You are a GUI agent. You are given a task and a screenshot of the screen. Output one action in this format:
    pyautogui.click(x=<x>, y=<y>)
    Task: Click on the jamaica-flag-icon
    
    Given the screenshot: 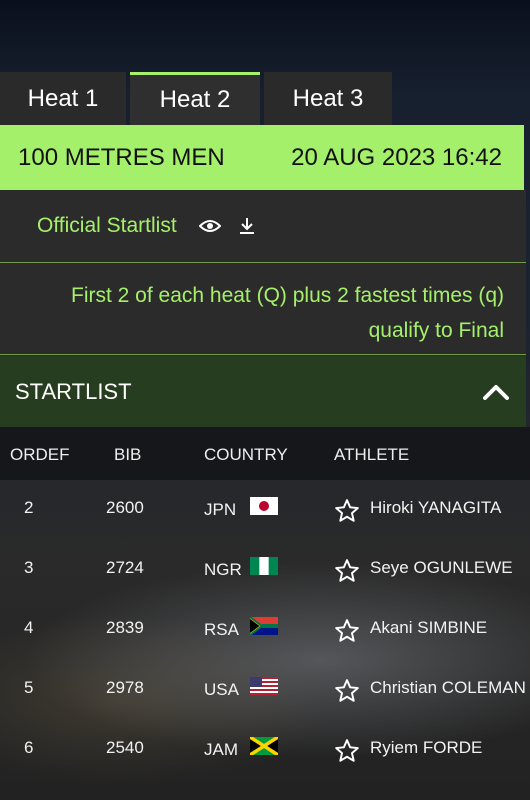 What is the action you would take?
    pyautogui.click(x=264, y=746)
    